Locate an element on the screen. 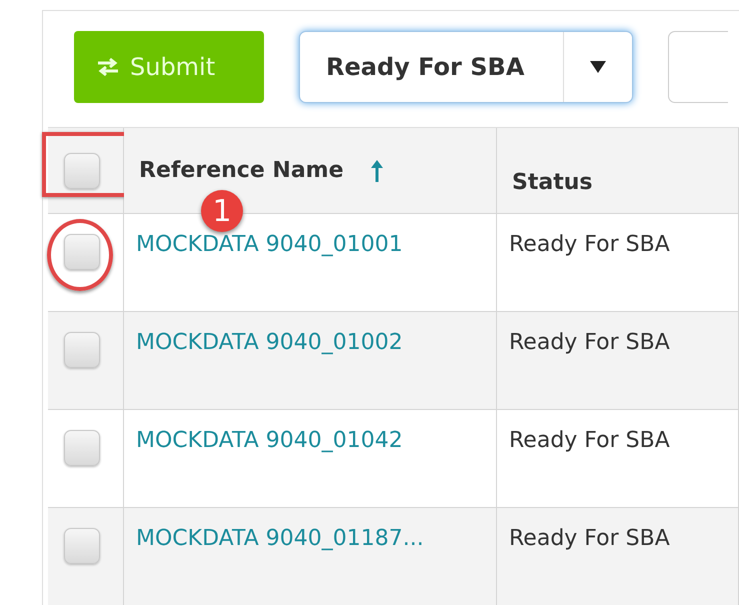 Image resolution: width=739 pixels, height=605 pixels. reference-link: MOCKDATA 9040_01042 is located at coordinates (269, 440).